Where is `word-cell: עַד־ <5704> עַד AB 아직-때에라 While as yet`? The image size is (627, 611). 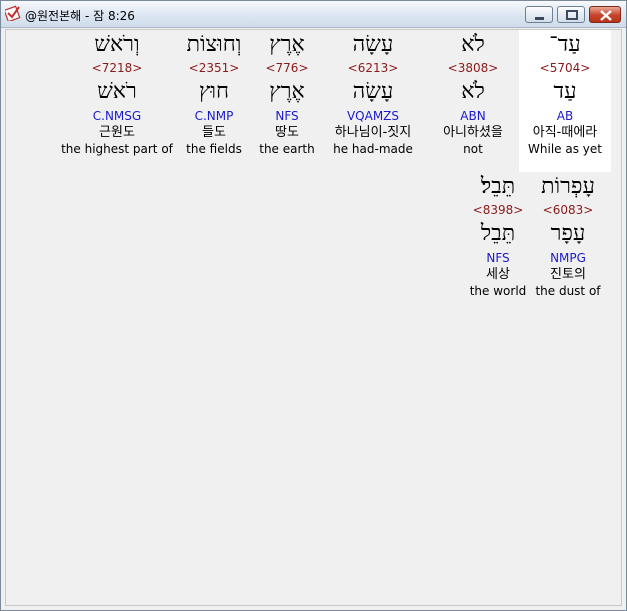
word-cell: עַד־ <5704> עַד AB 아직-때에라 While as yet is located at coordinates (565, 101).